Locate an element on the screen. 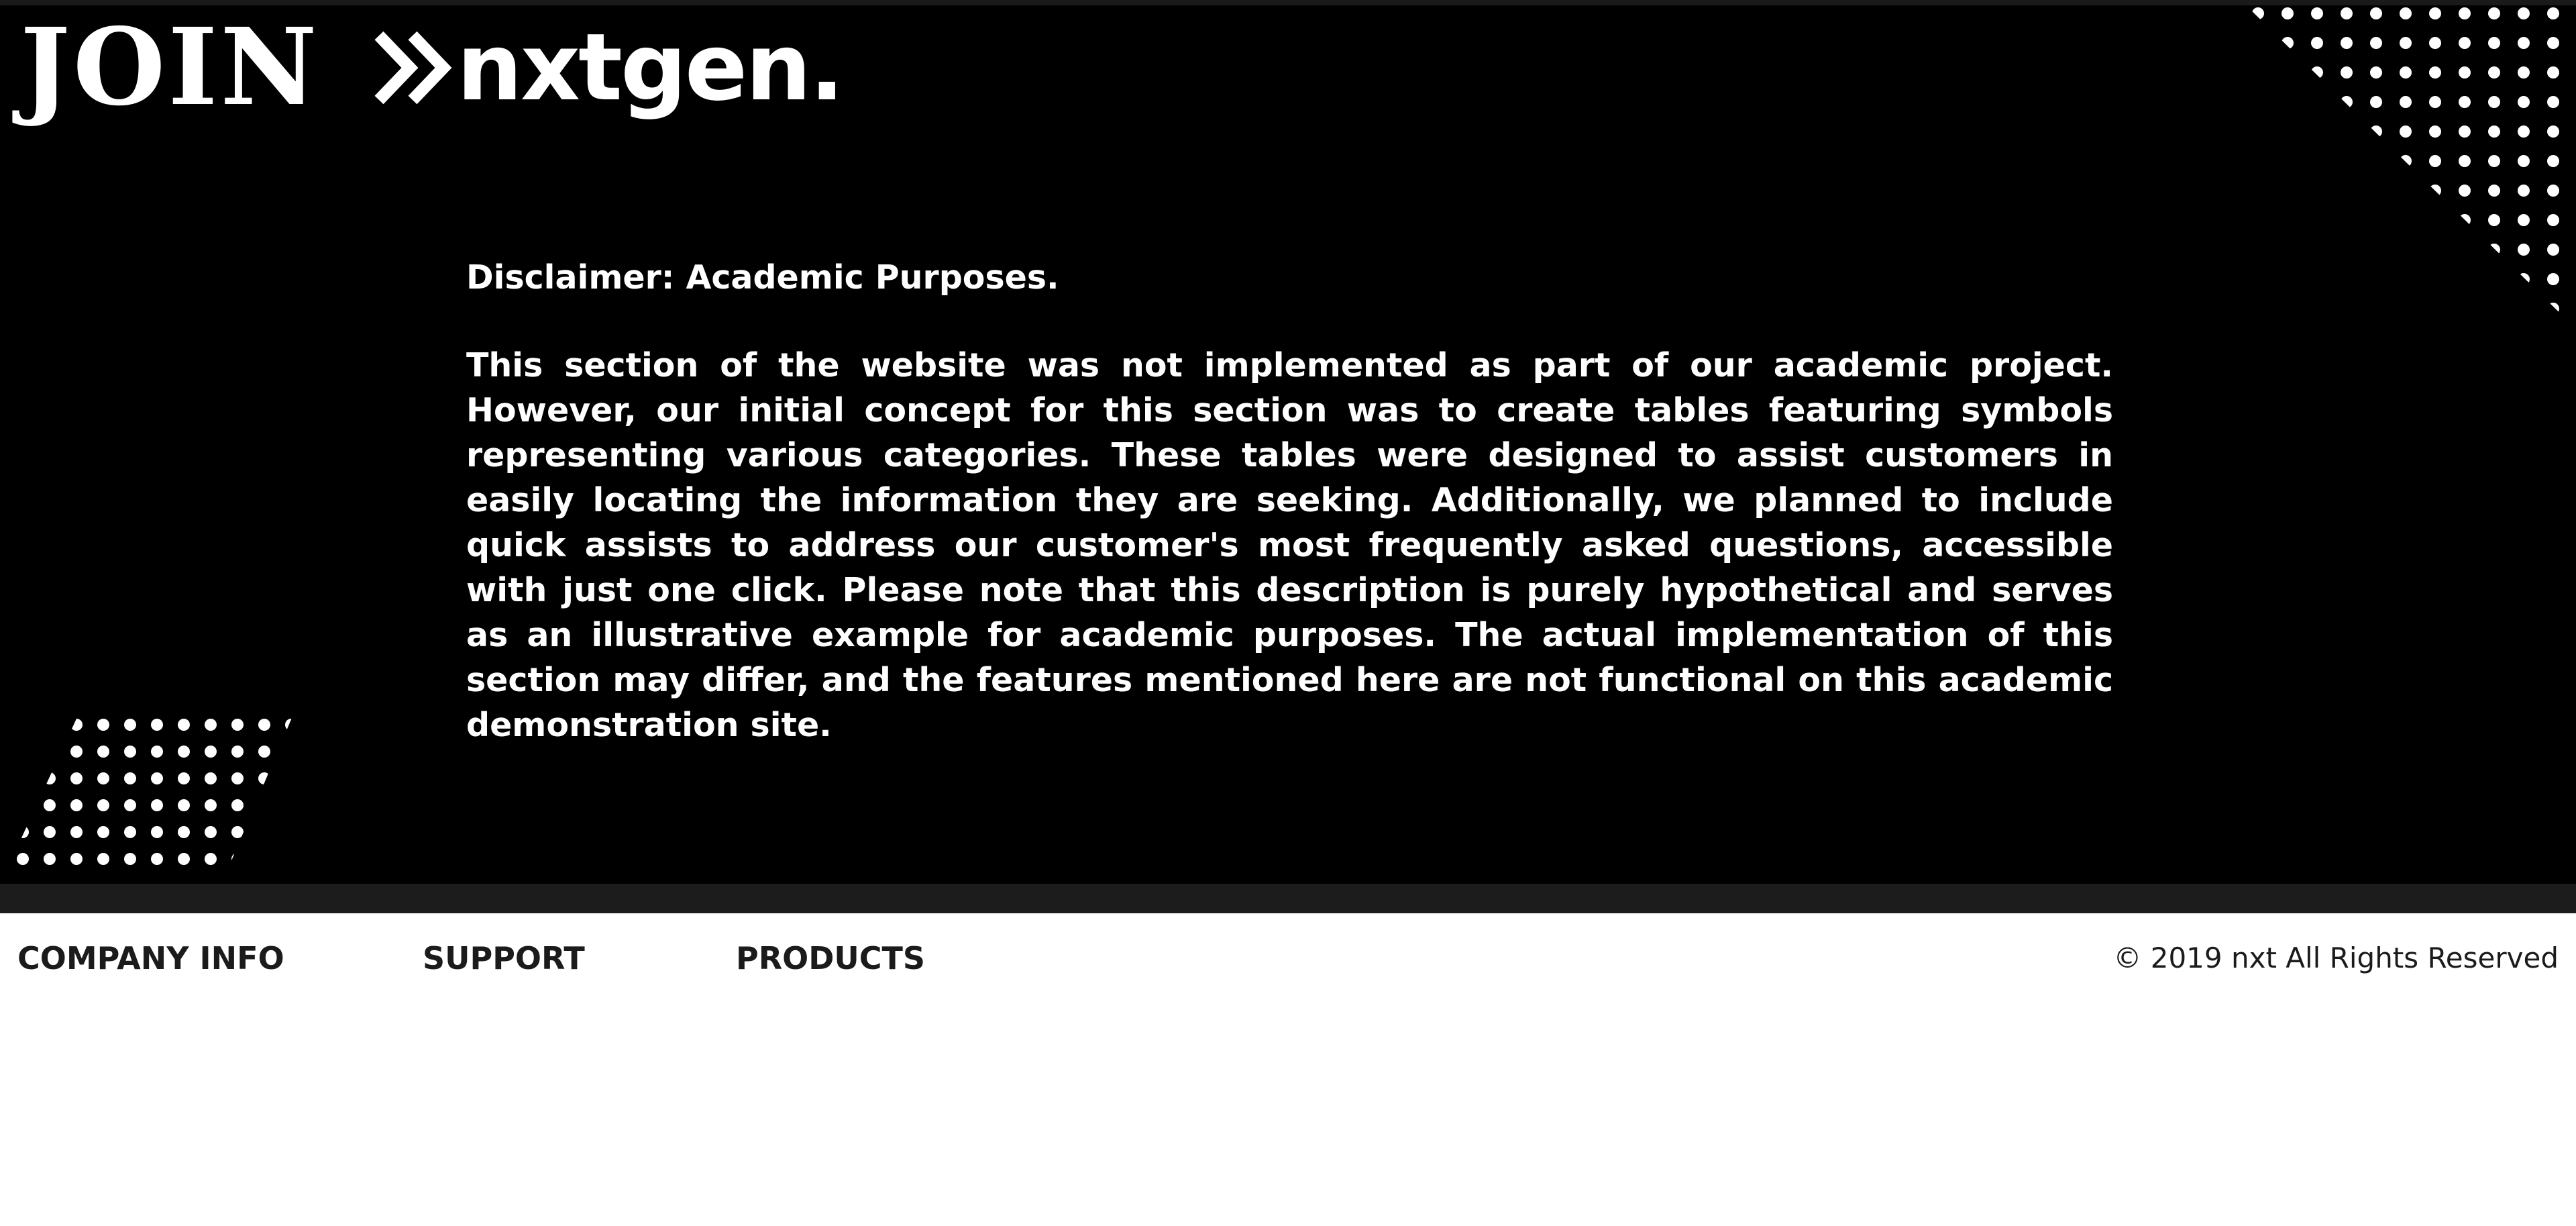 The width and height of the screenshot is (2576, 1226). footer-link-support: SUPPORT is located at coordinates (504, 958).